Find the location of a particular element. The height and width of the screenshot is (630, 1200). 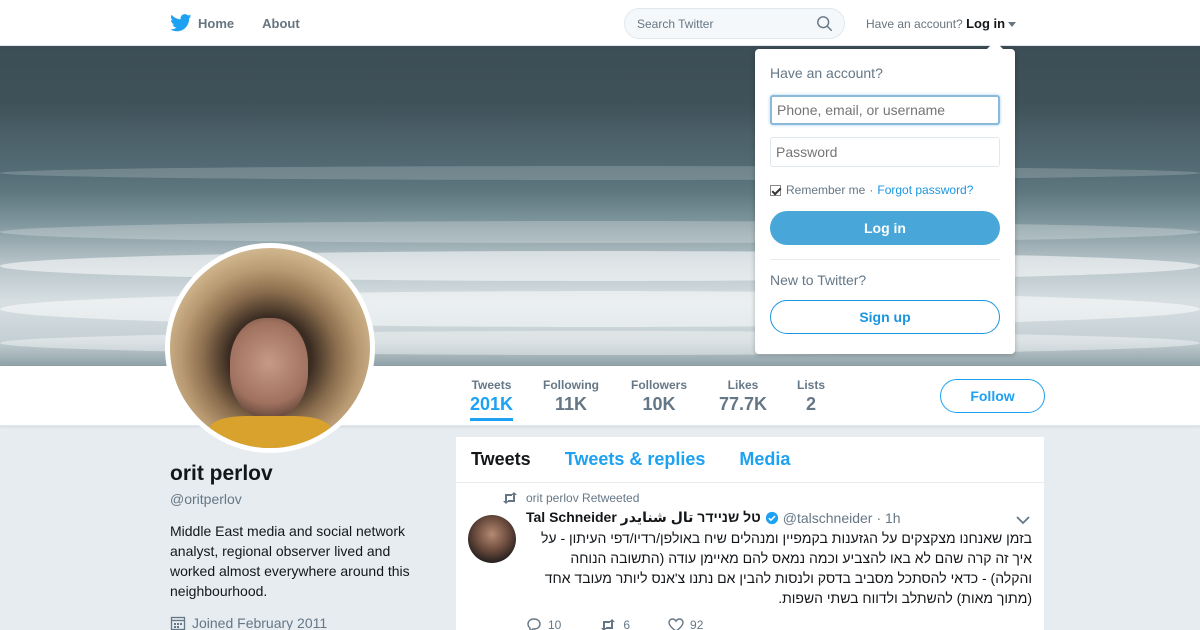

joined-date: Joined February 2011 is located at coordinates (248, 622).